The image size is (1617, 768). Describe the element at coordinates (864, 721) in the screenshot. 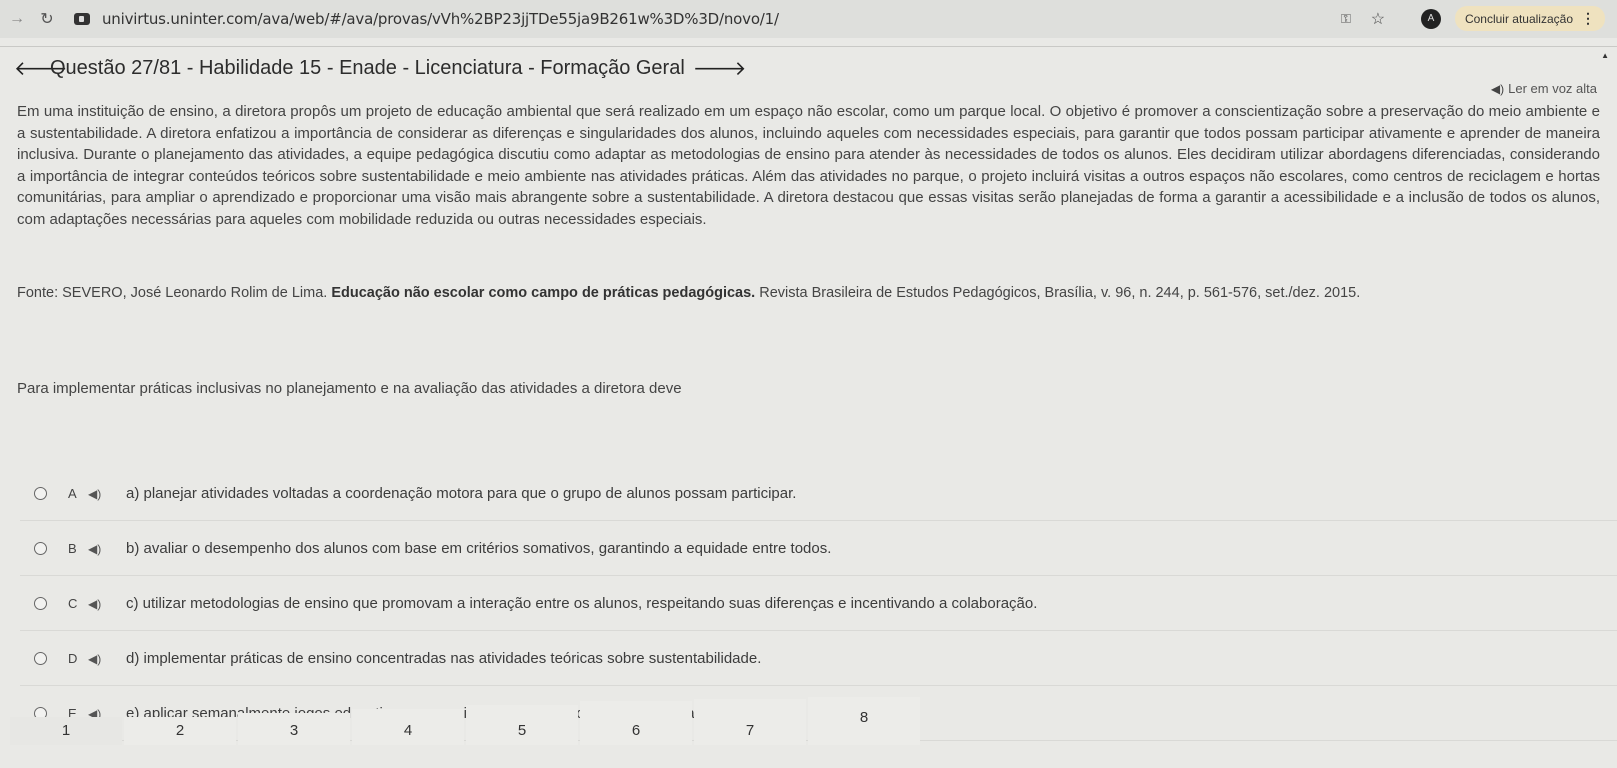

I see `page-button-8: 8` at that location.